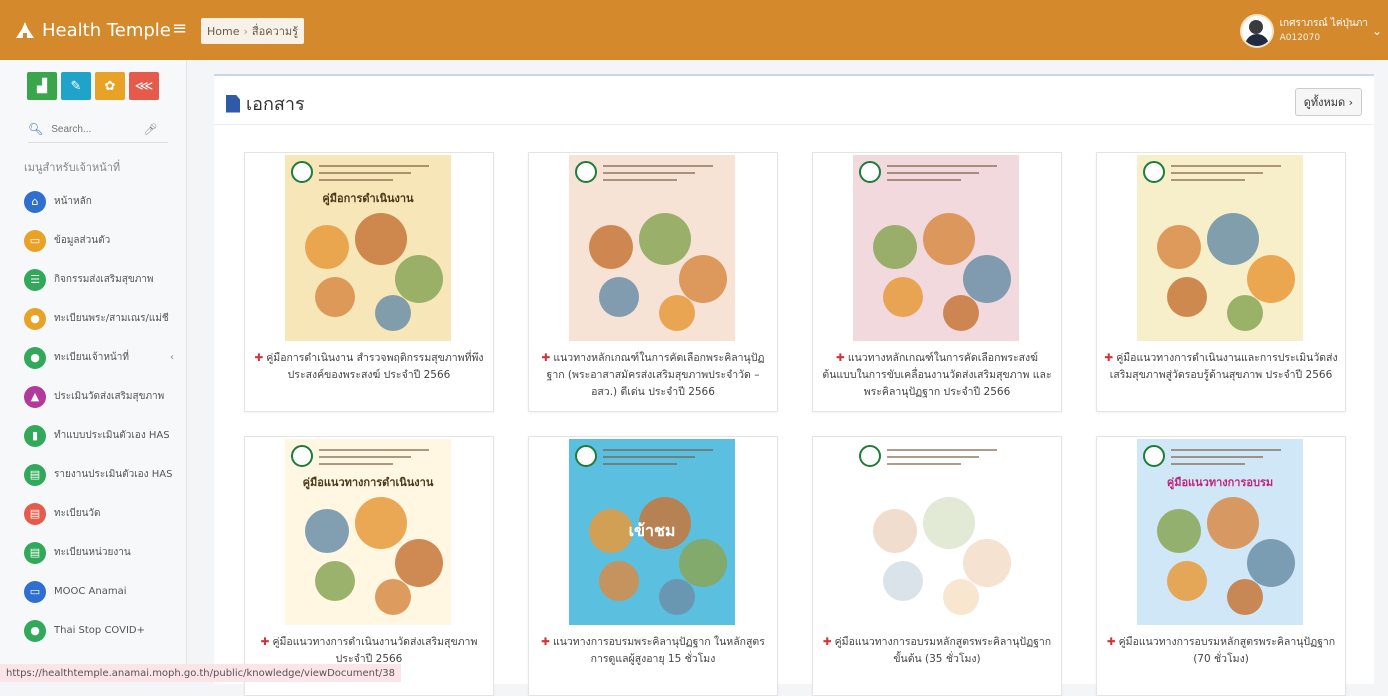 The image size is (1388, 696). What do you see at coordinates (1310, 31) in the screenshot?
I see `user-menu: เกศราภรณ์ ไค่ปุ่นภา A012070 ⌄` at bounding box center [1310, 31].